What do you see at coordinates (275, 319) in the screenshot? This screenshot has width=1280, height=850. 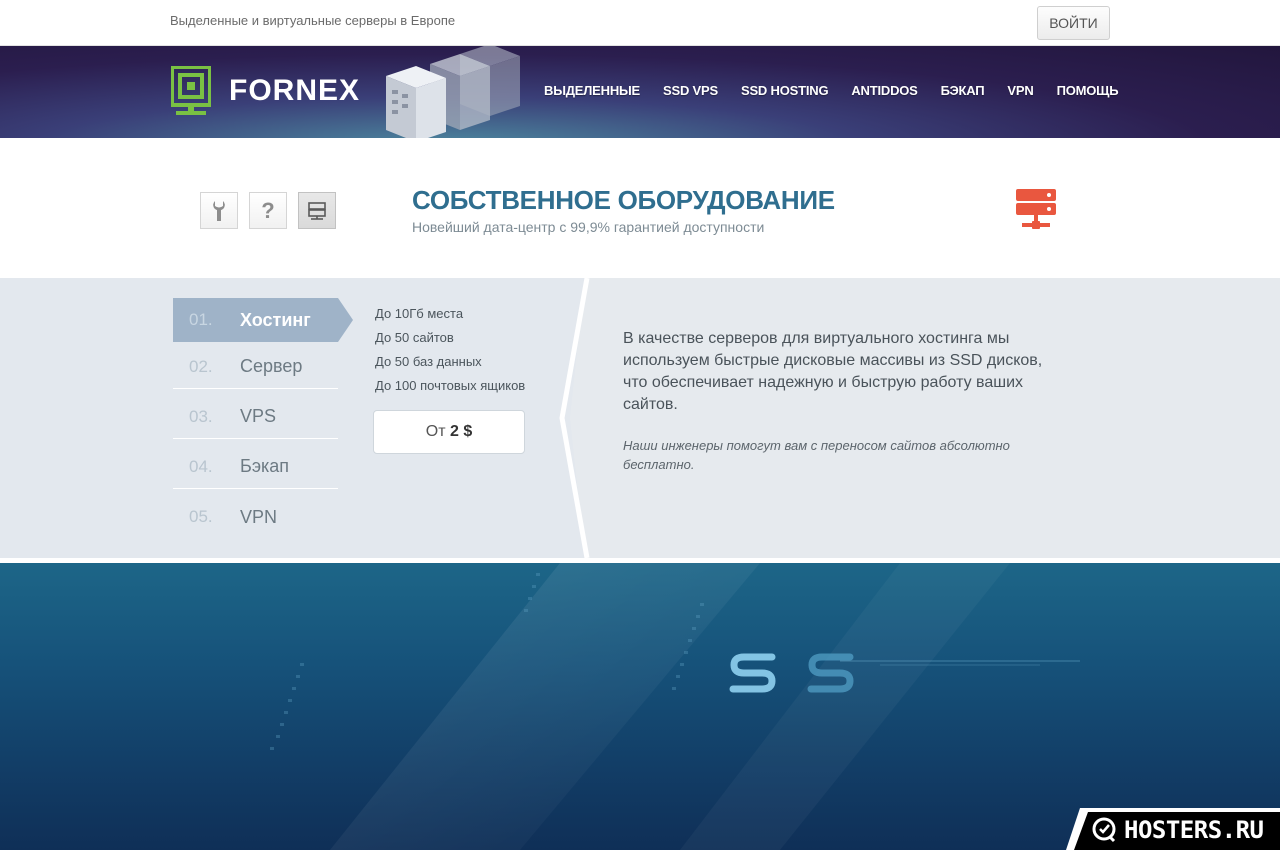 I see `tab-label: Хостинг` at bounding box center [275, 319].